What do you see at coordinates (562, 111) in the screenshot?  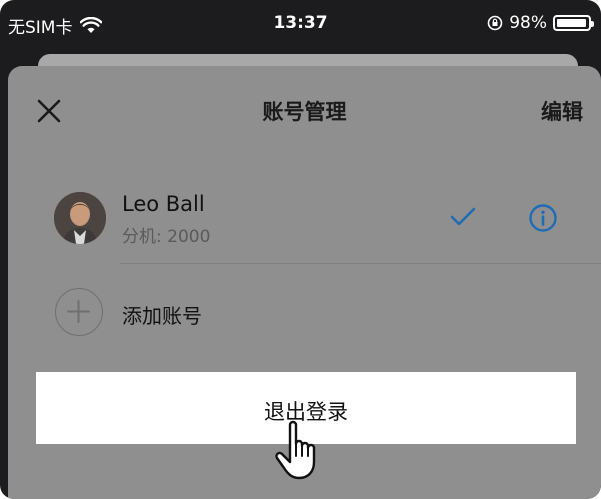 I see `edit-button: 编辑` at bounding box center [562, 111].